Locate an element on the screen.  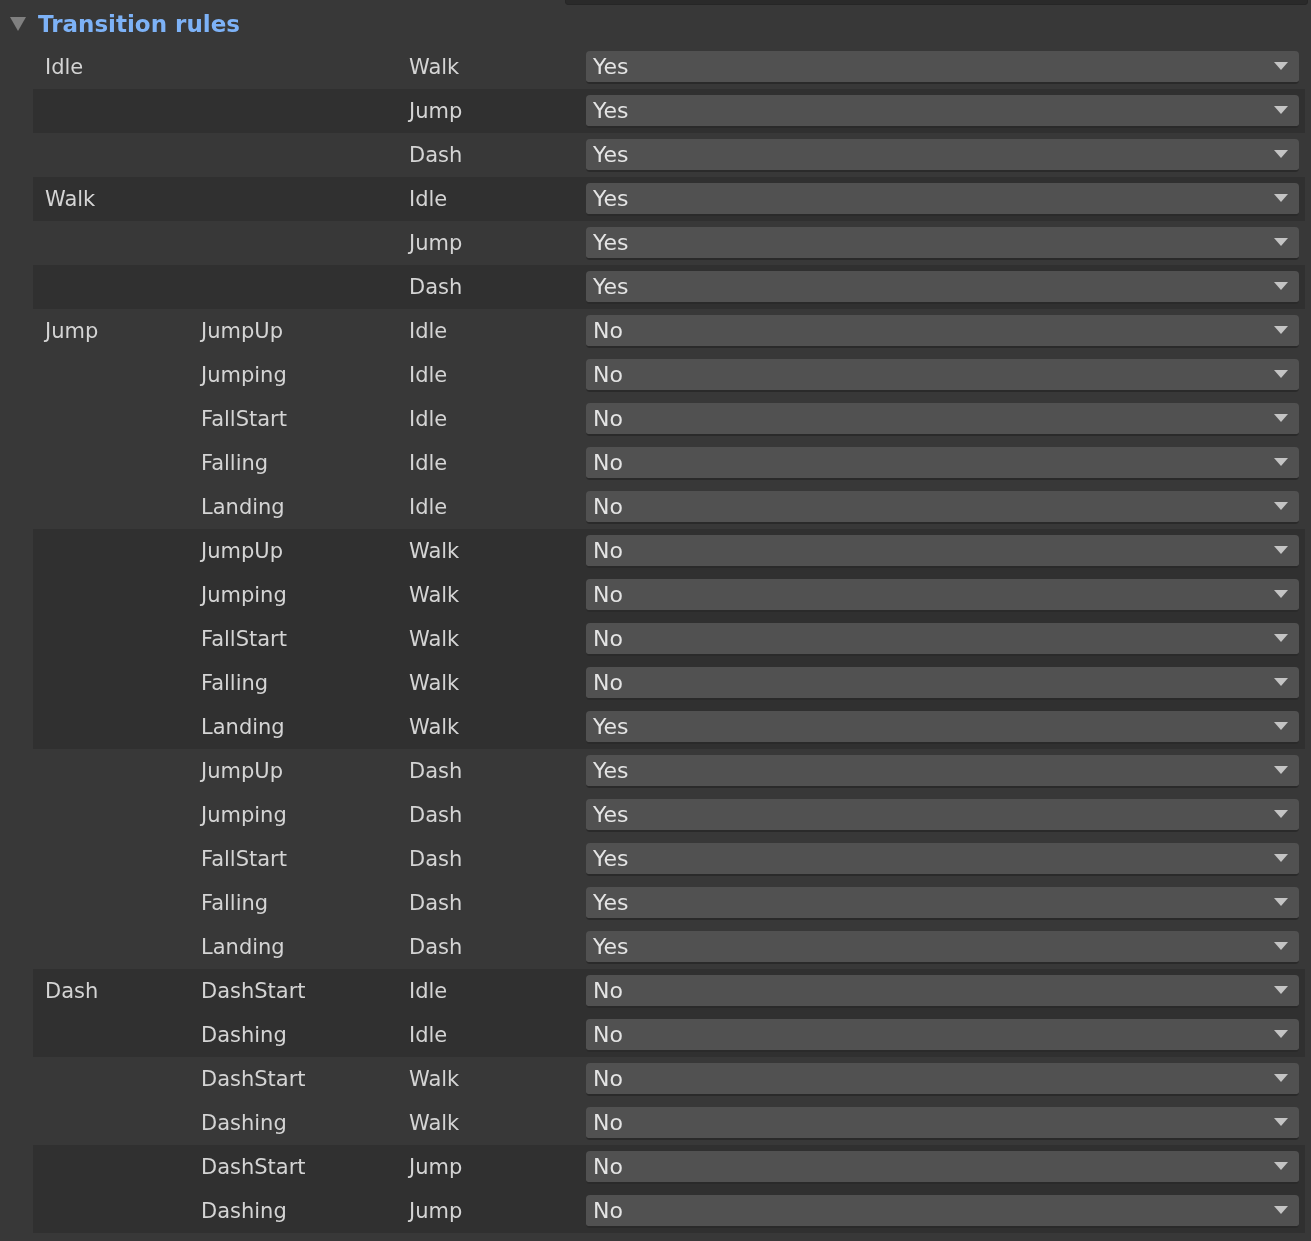
state-label: Dash is located at coordinates (72, 991).